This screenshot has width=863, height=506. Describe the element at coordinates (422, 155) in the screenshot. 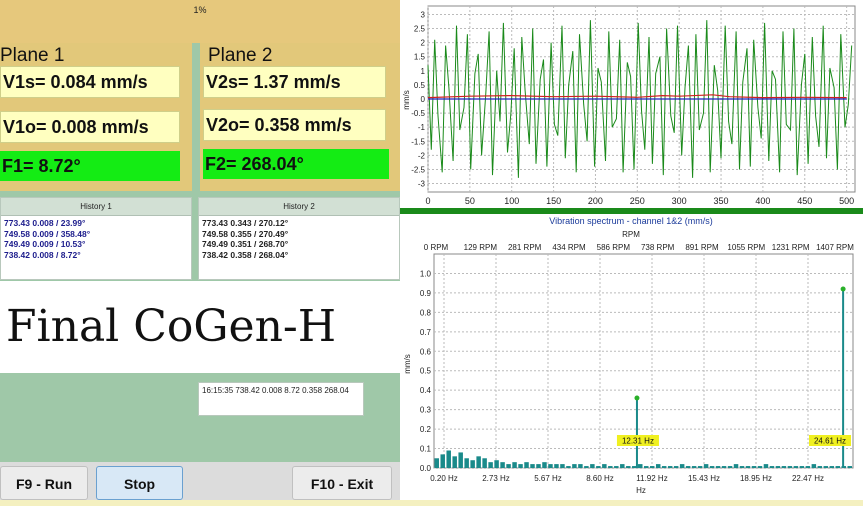

I see `waveform-y-tick: -2` at that location.